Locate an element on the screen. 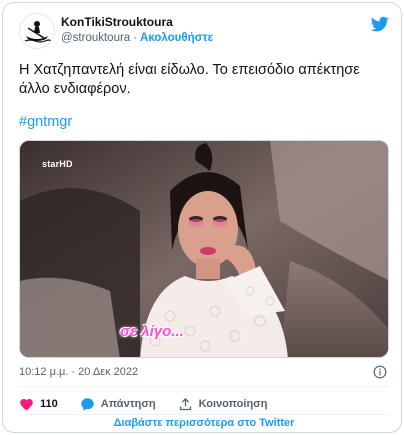 This screenshot has height=435, width=404. reply-button: Απάντηση is located at coordinates (118, 404).